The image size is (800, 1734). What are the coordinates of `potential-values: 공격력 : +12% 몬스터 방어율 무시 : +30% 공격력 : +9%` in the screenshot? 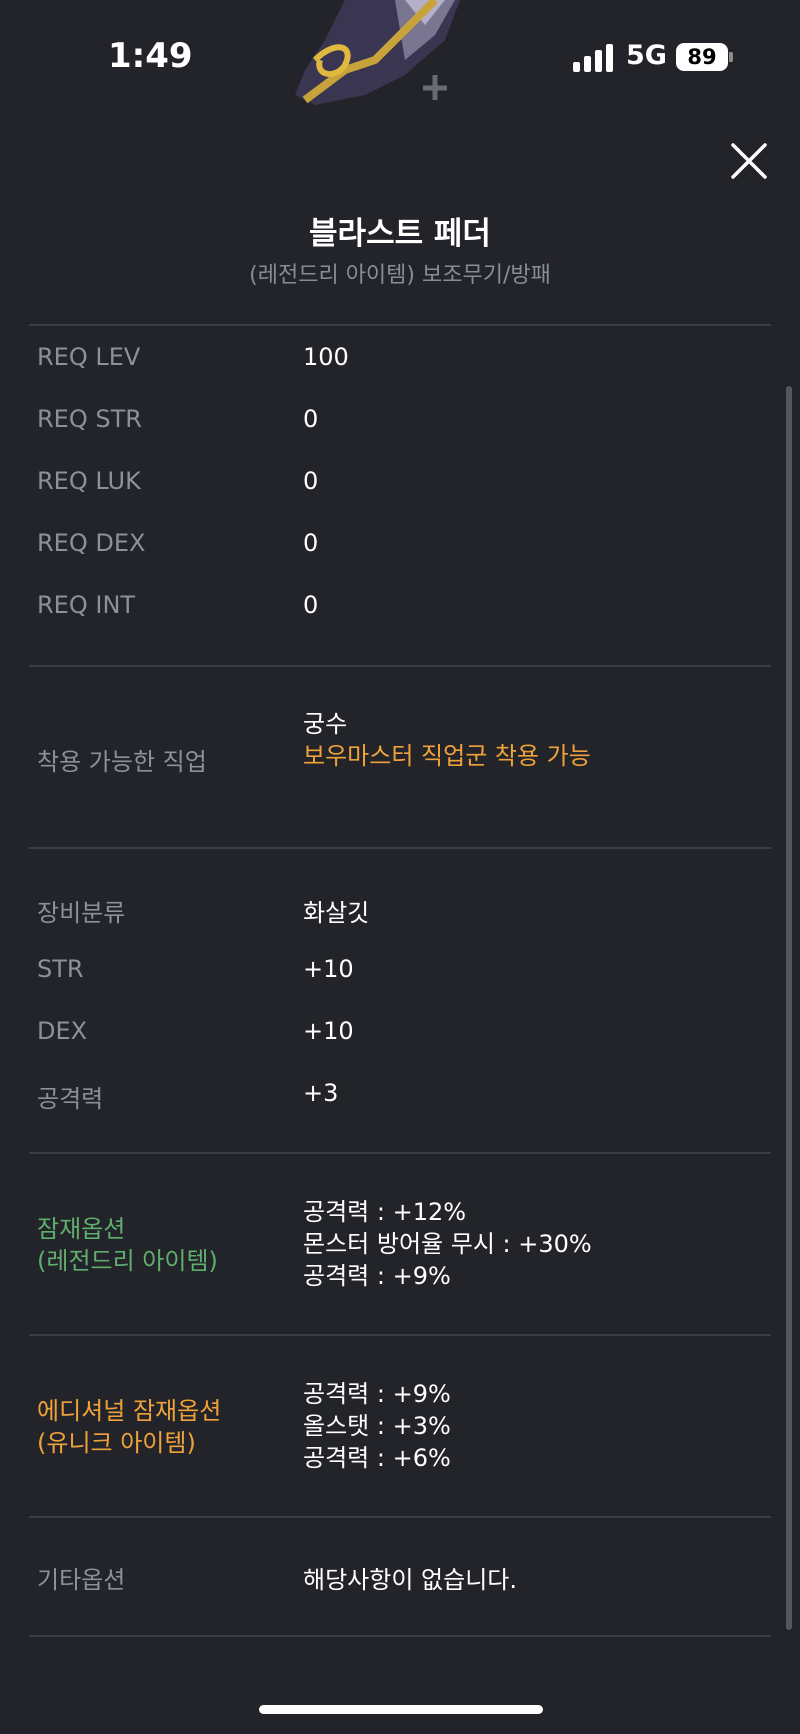 It's located at (447, 1244).